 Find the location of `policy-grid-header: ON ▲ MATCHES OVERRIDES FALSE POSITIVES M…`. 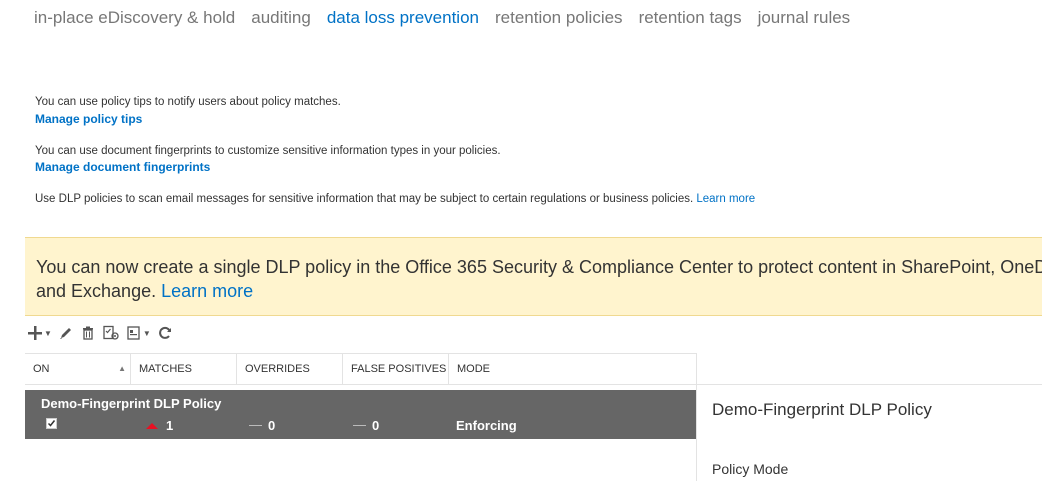

policy-grid-header: ON ▲ MATCHES OVERRIDES FALSE POSITIVES M… is located at coordinates (360, 369).